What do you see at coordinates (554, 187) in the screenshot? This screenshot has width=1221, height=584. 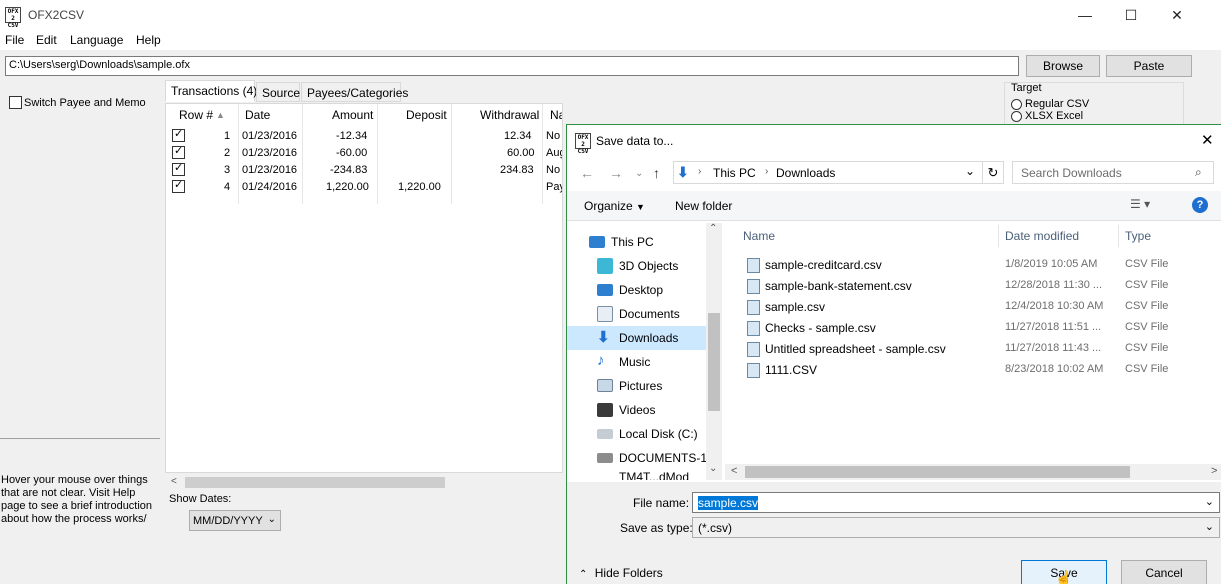 I see `cell-name: Pay` at bounding box center [554, 187].